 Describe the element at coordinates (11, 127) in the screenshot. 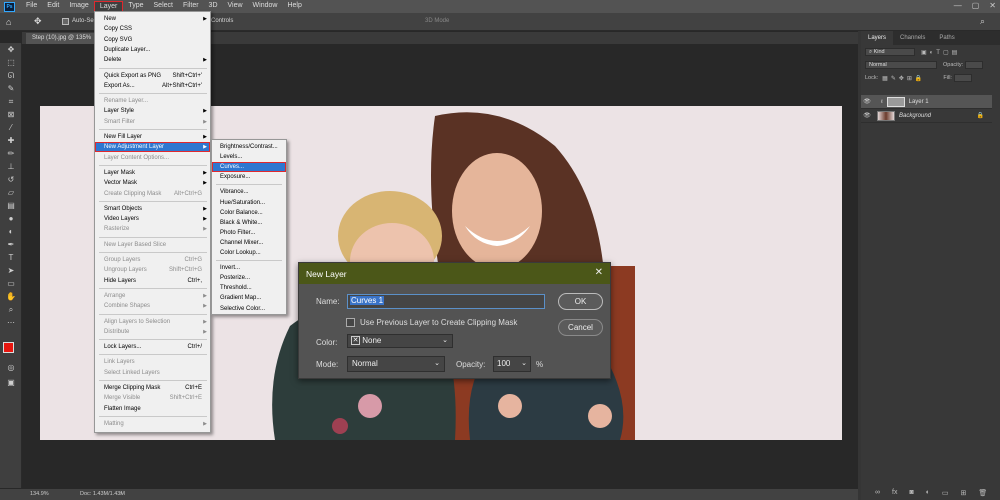

I see `eyedropper-icon: ⁄` at that location.